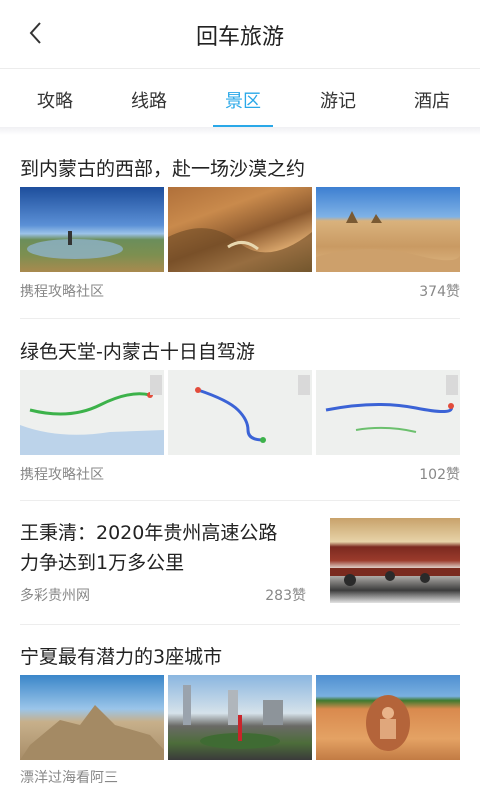 Image resolution: width=480 pixels, height=800 pixels. I want to click on article-title: 到内蒙古的西部，赴一场沙漠之约, so click(163, 169).